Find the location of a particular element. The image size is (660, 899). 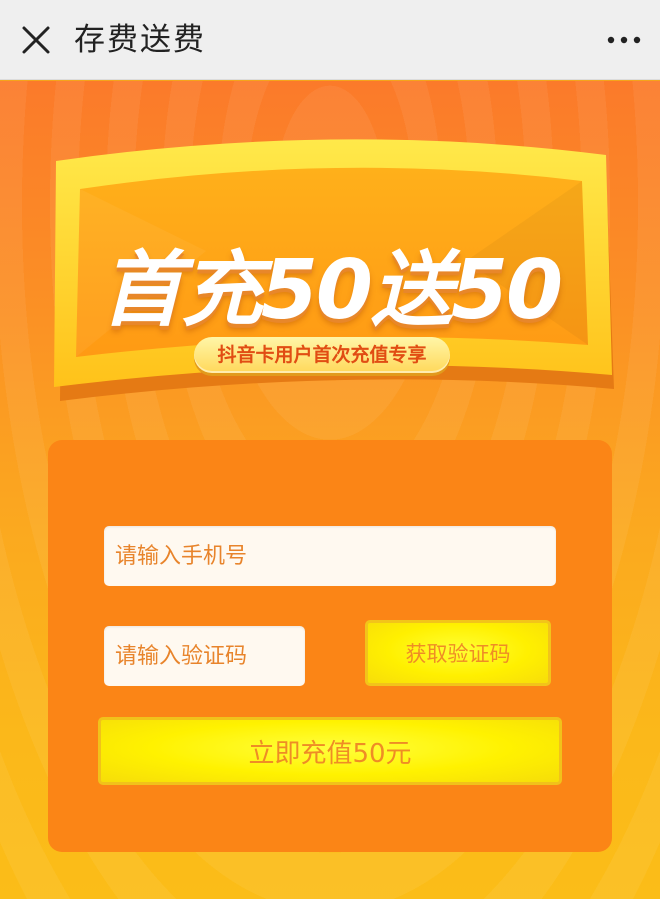

phone-input is located at coordinates (330, 556).